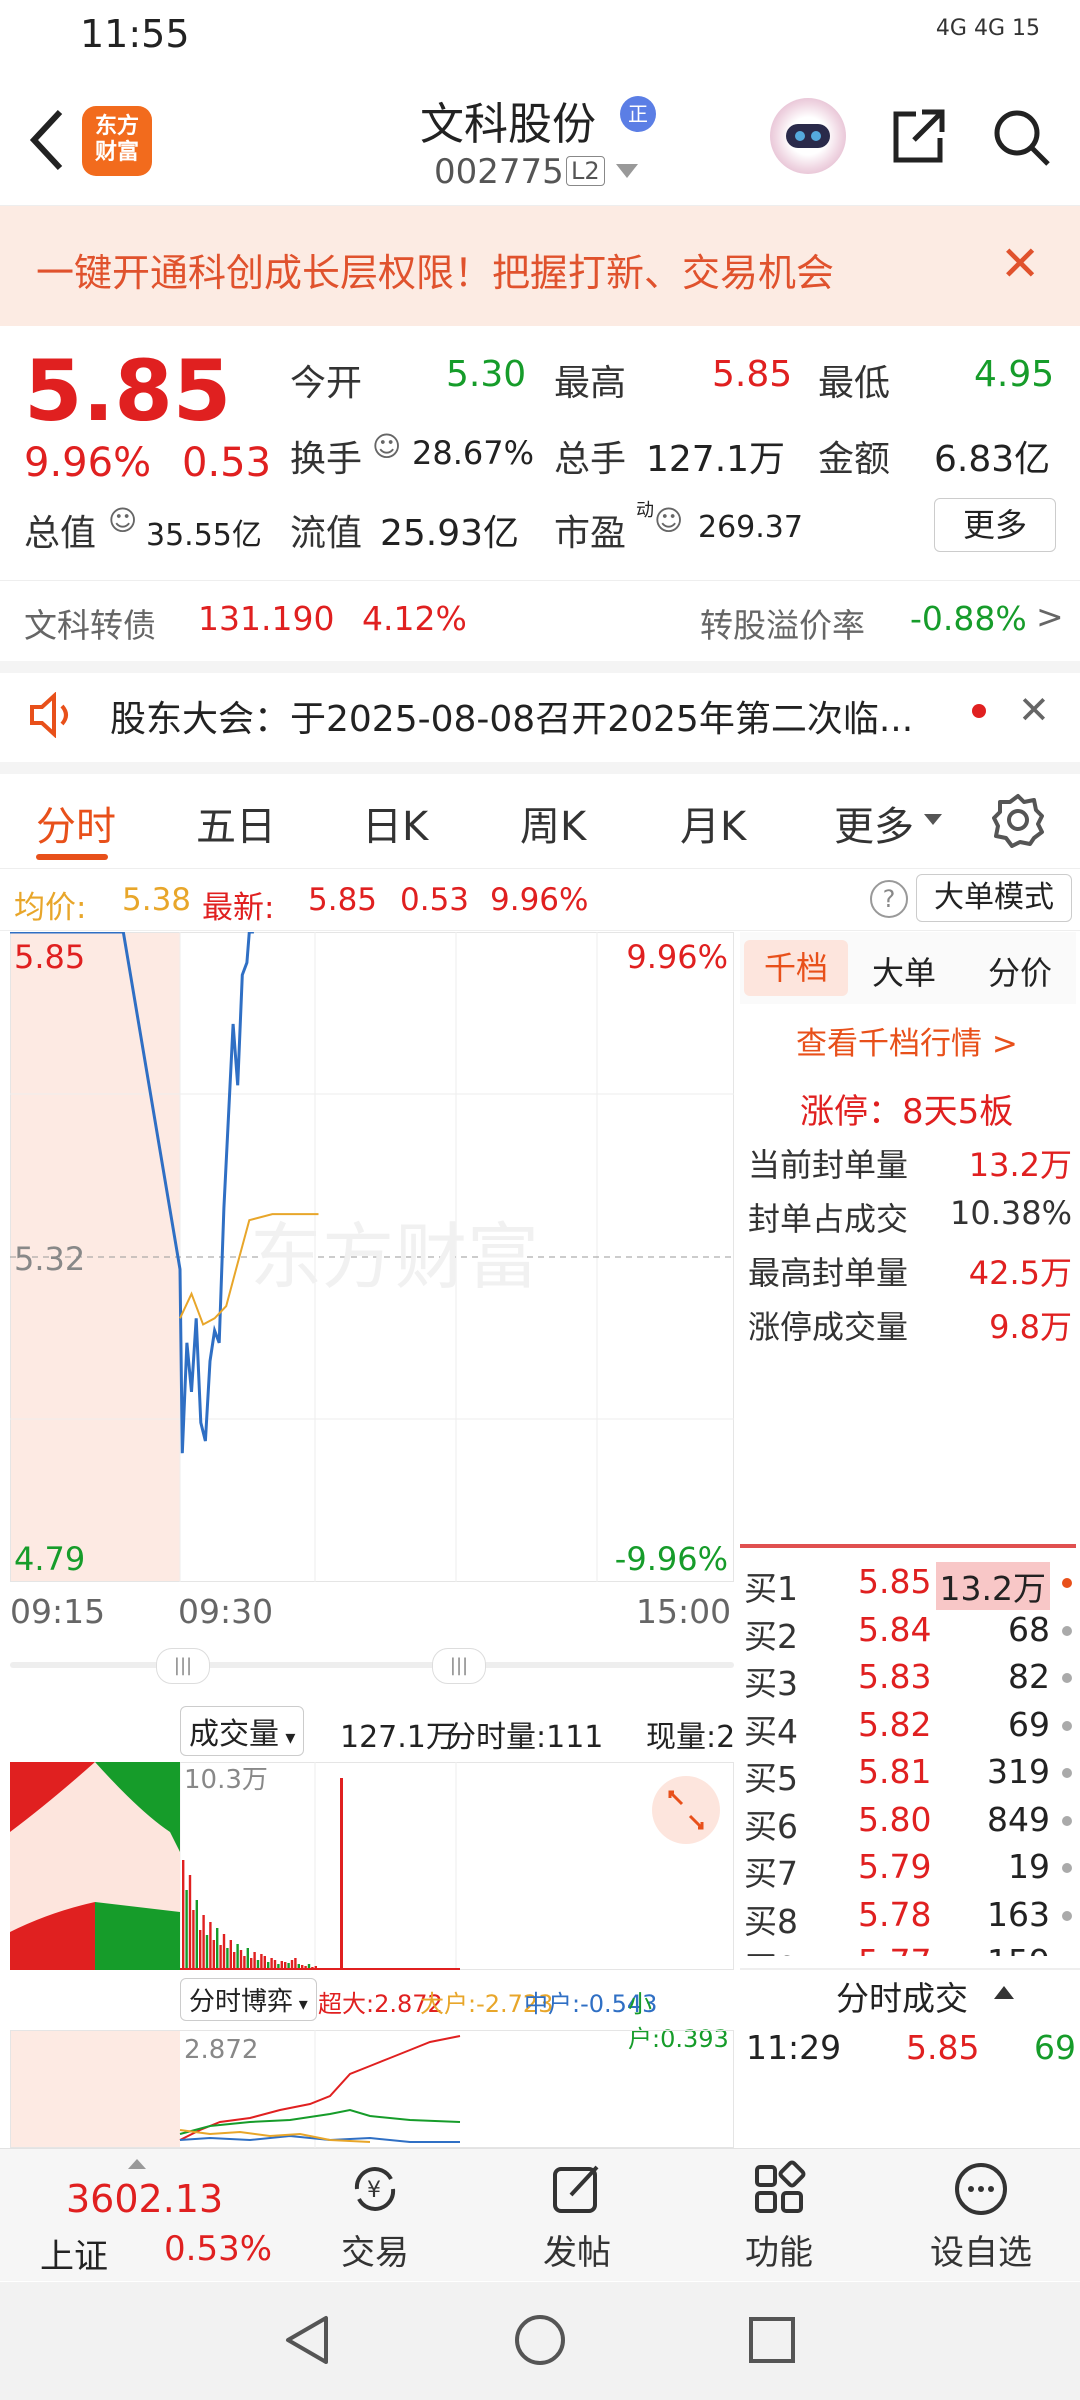 The width and height of the screenshot is (1080, 2400). Describe the element at coordinates (782, 625) in the screenshot. I see `premium-label: 转股溢价率` at that location.